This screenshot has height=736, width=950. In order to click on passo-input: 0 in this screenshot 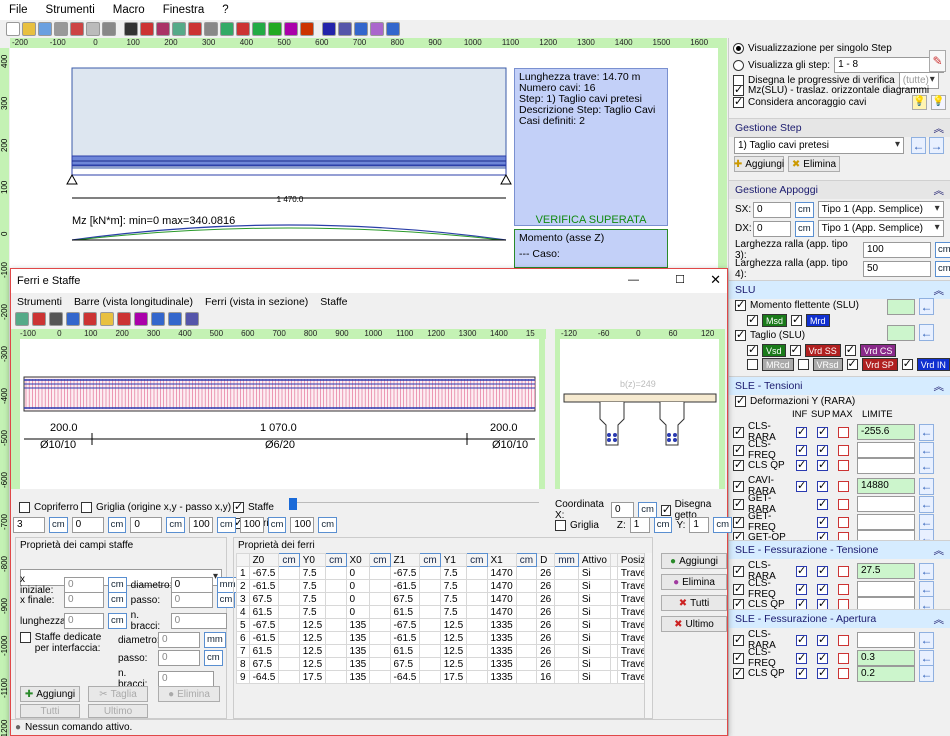, I will do `click(191, 600)`.